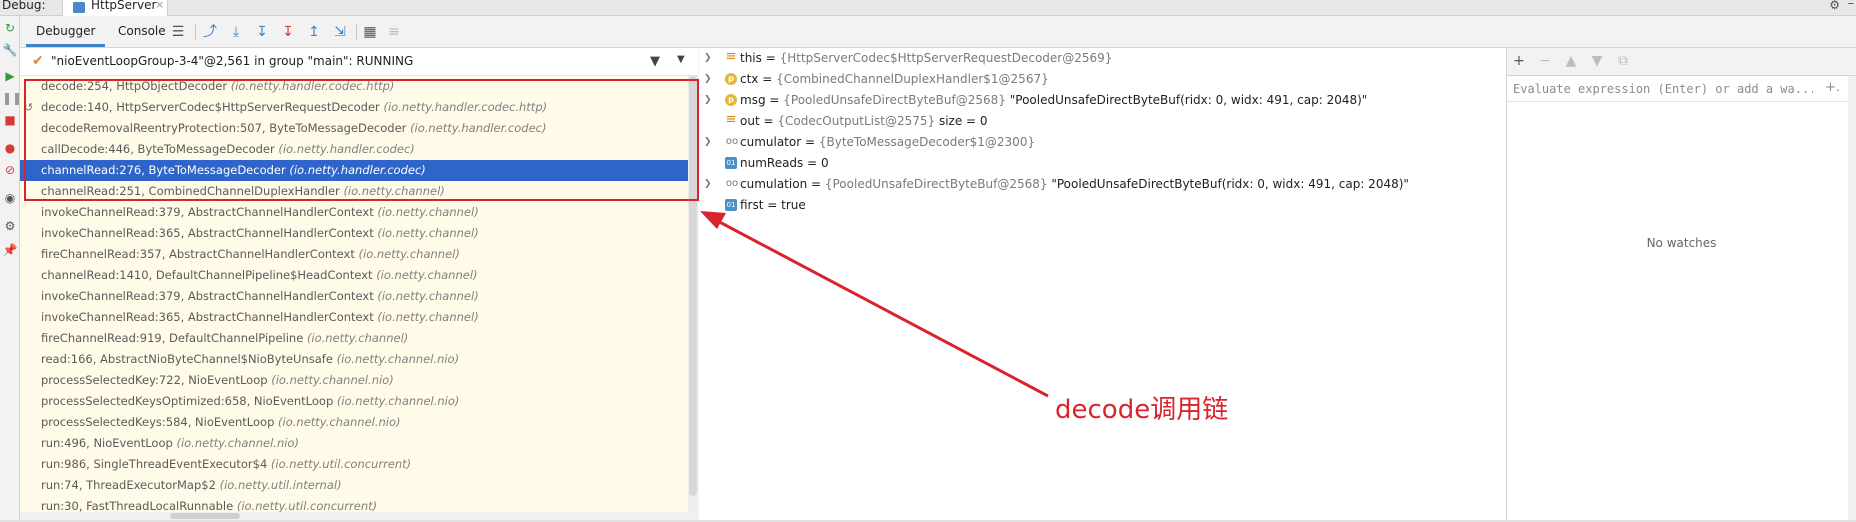 Image resolution: width=1856 pixels, height=522 pixels. I want to click on parameter-icon: p, so click(731, 100).